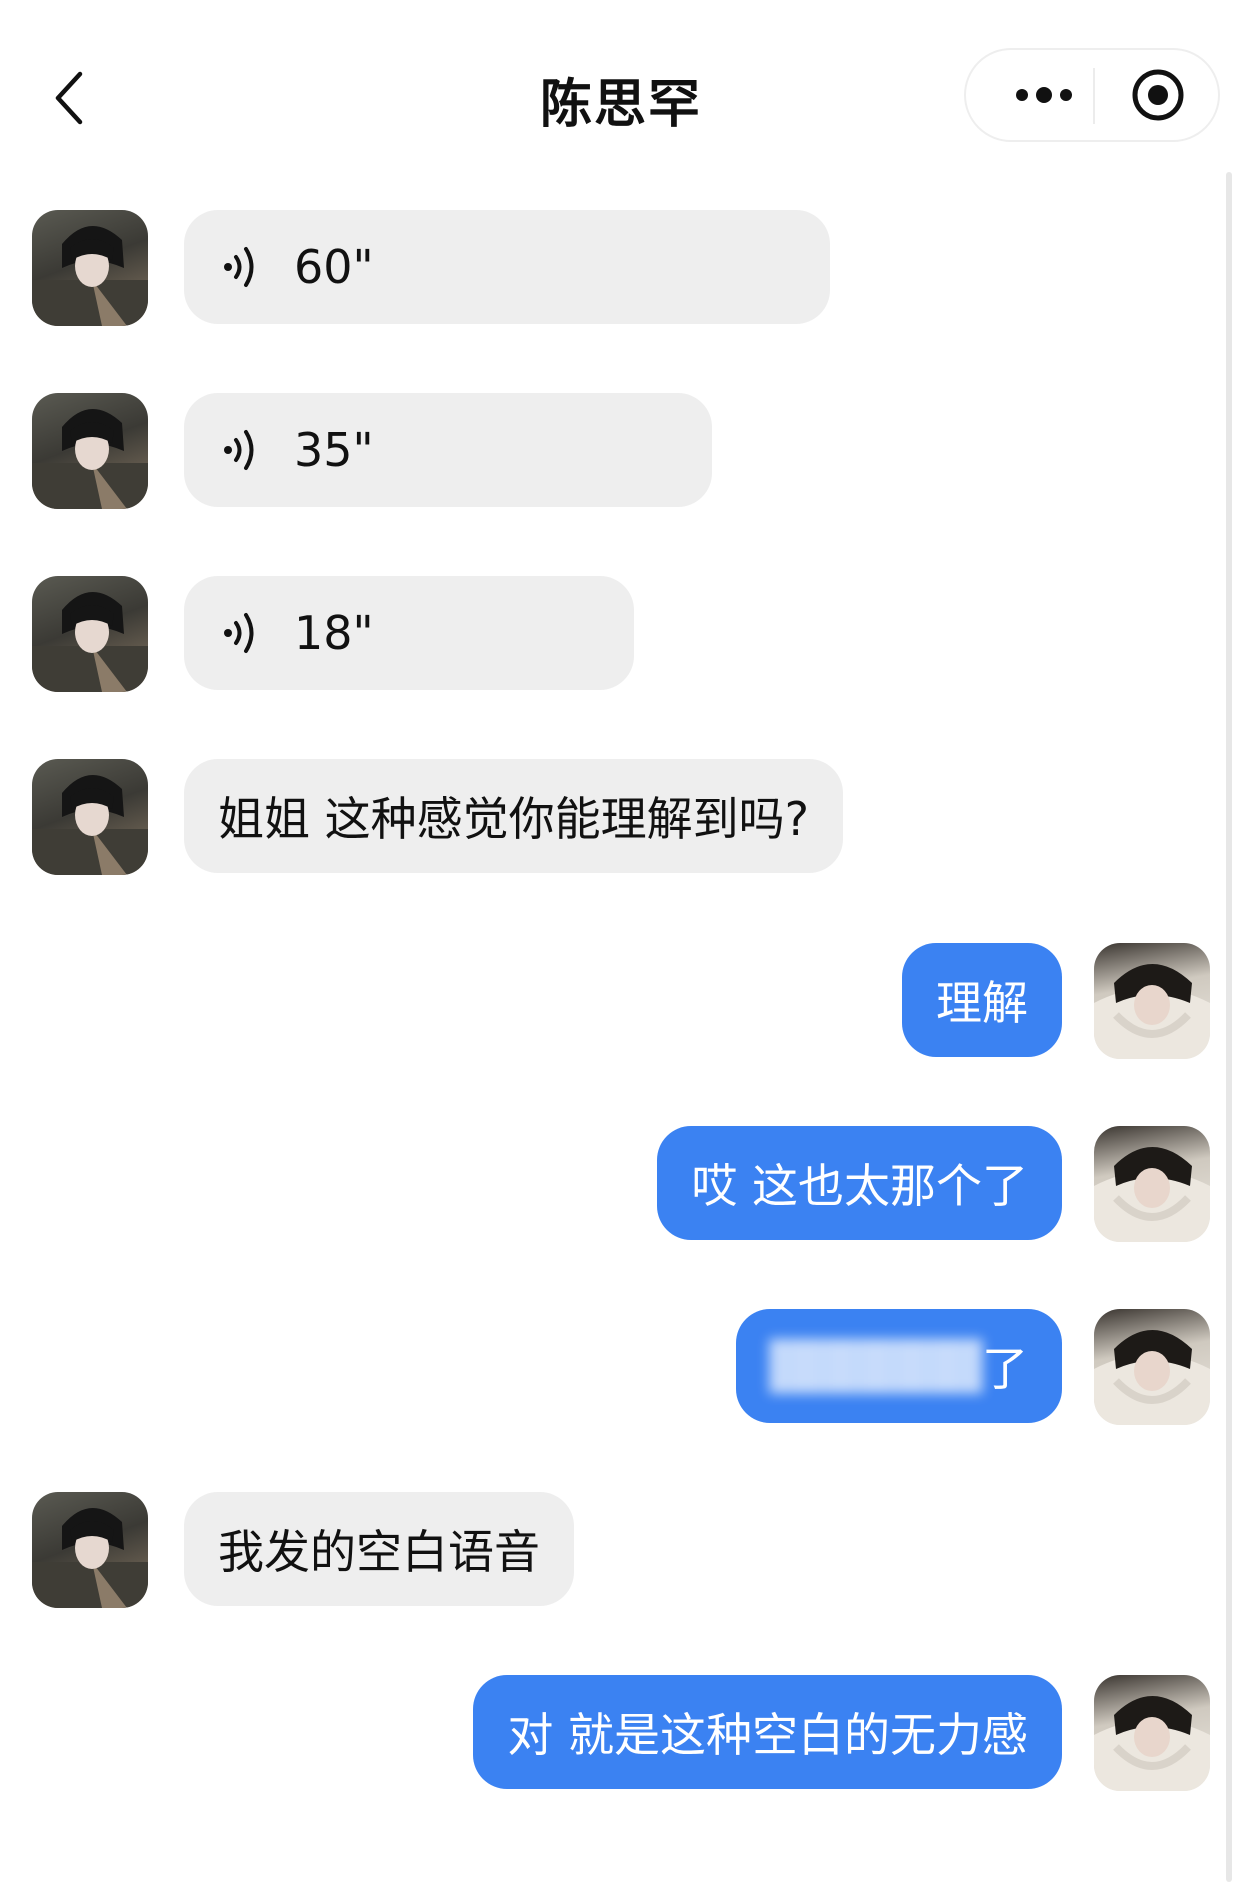  I want to click on message-row: 60", so click(621, 268).